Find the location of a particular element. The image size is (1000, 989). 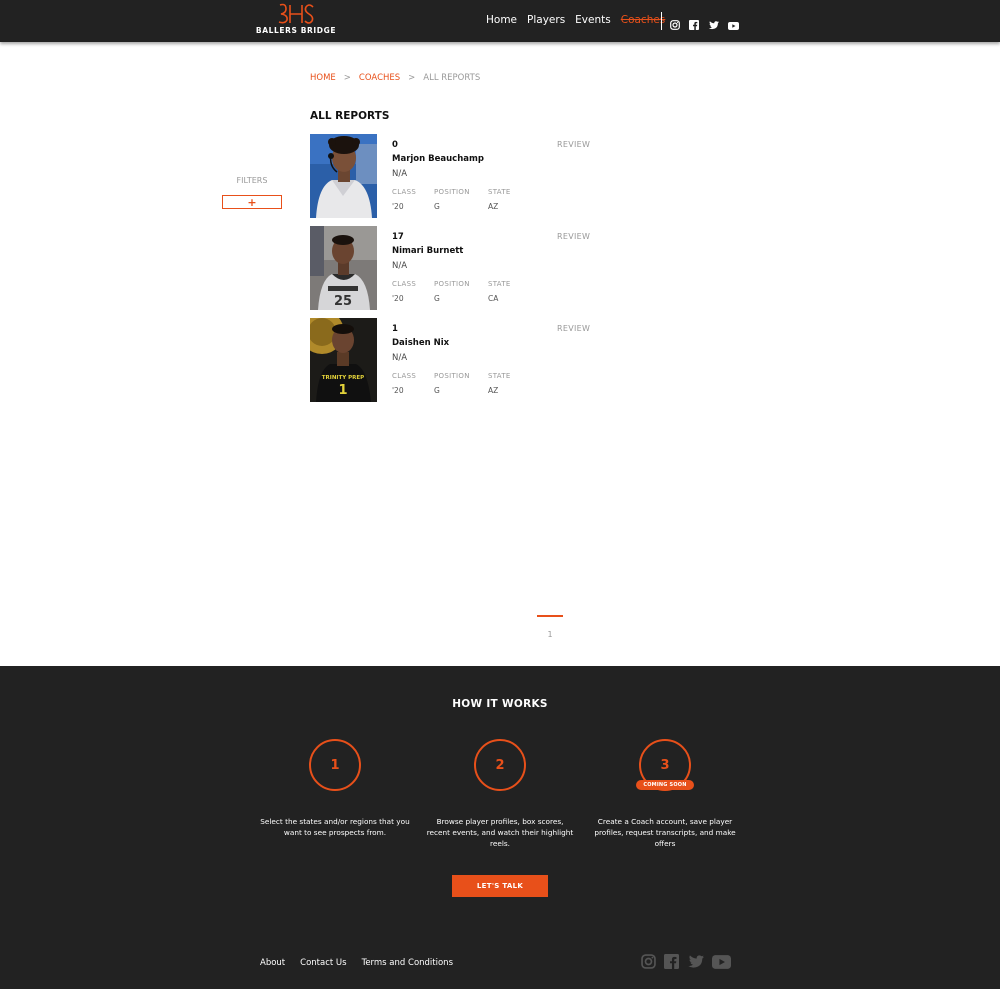

player-name: Nimari Burnett is located at coordinates (427, 251).